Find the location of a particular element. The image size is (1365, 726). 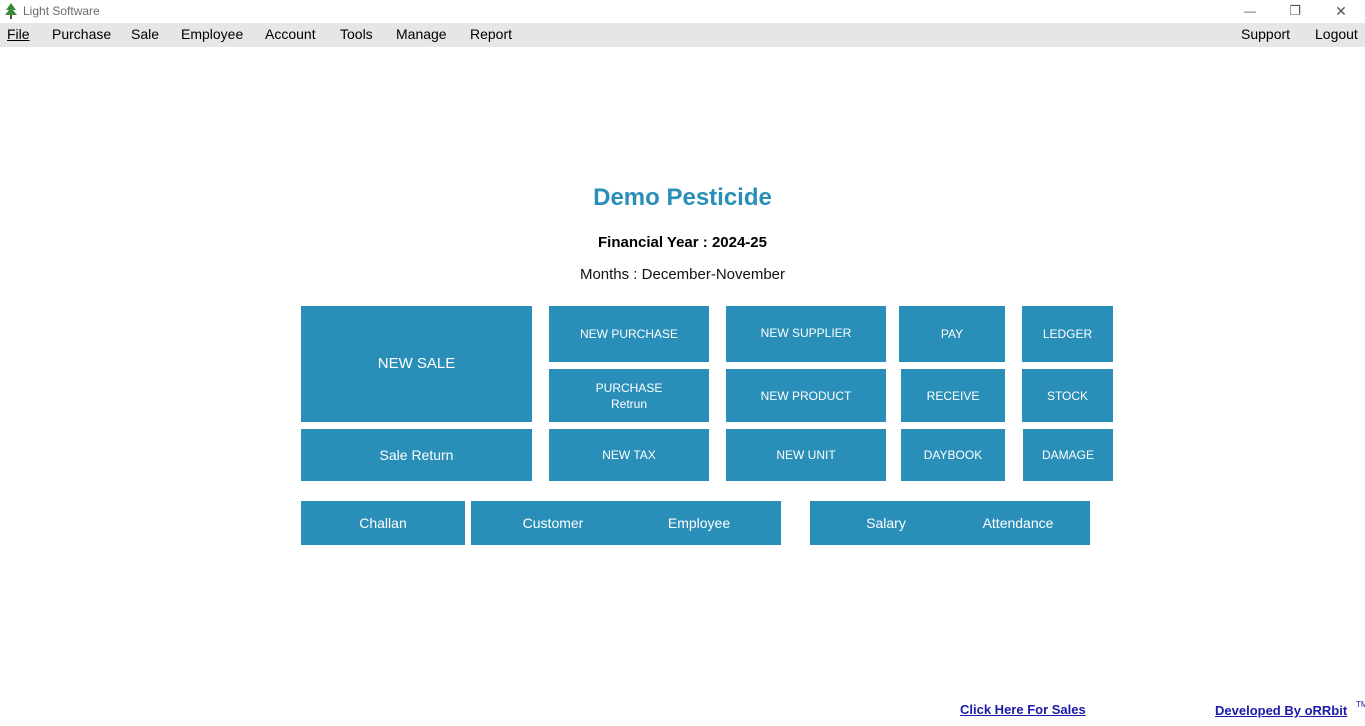

new-supplier-label: NEW SUPPLIER is located at coordinates (806, 333).